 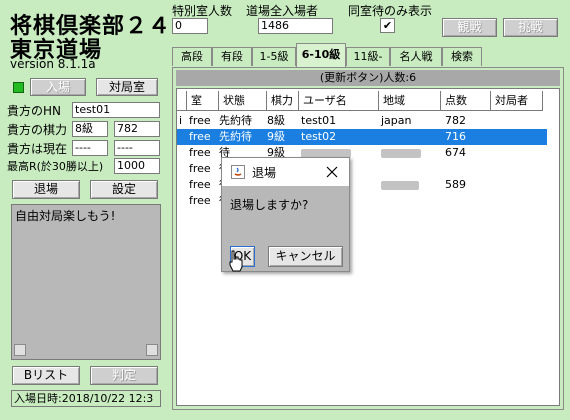 I want to click on hand-cursor-icon, so click(x=236, y=261).